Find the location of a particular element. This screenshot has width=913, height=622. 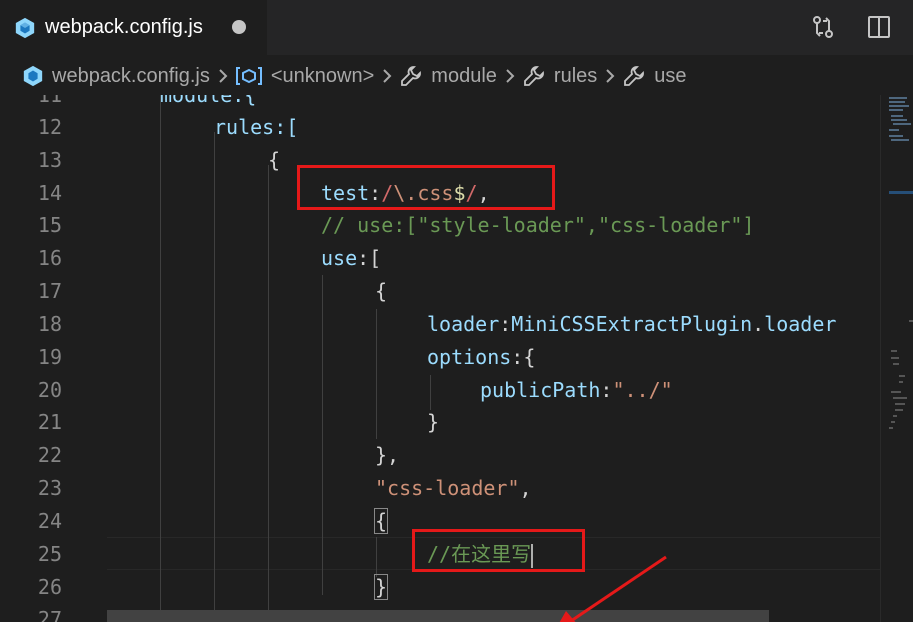

annotation-box-test is located at coordinates (426, 187).